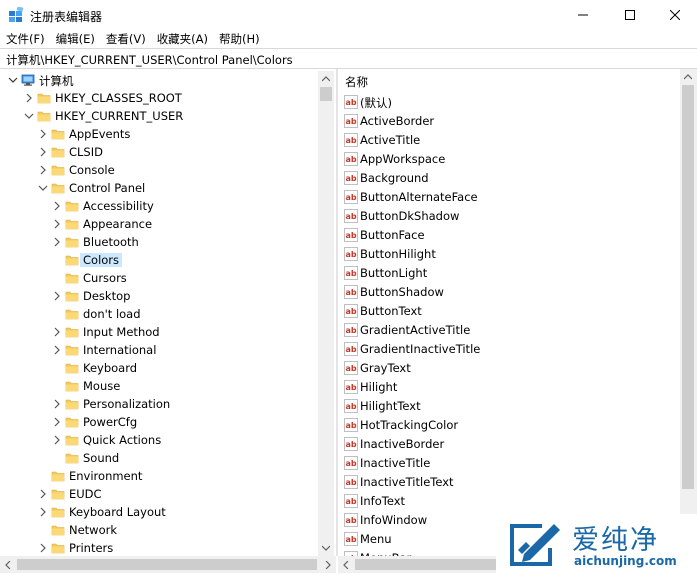 This screenshot has width=697, height=574. Describe the element at coordinates (504, 254) in the screenshot. I see `value-row: ab ButtonHilight` at that location.